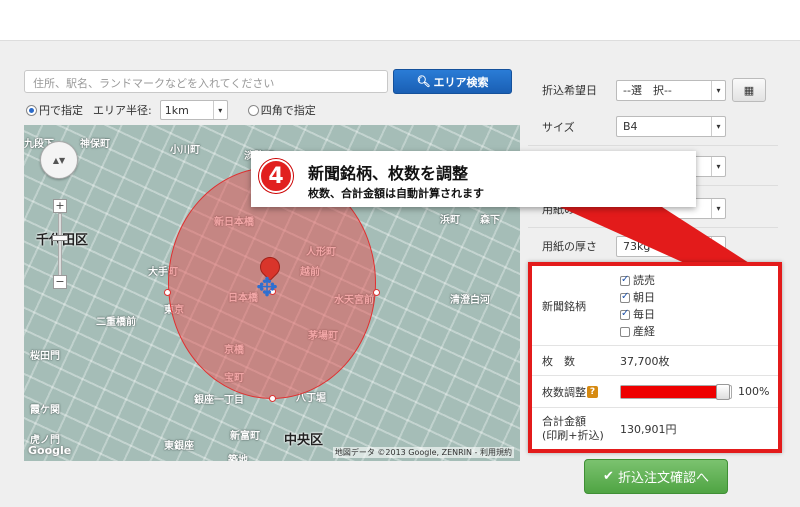 This screenshot has height=507, width=800. Describe the element at coordinates (193, 110) in the screenshot. I see `radius-select: 1km ▾` at that location.